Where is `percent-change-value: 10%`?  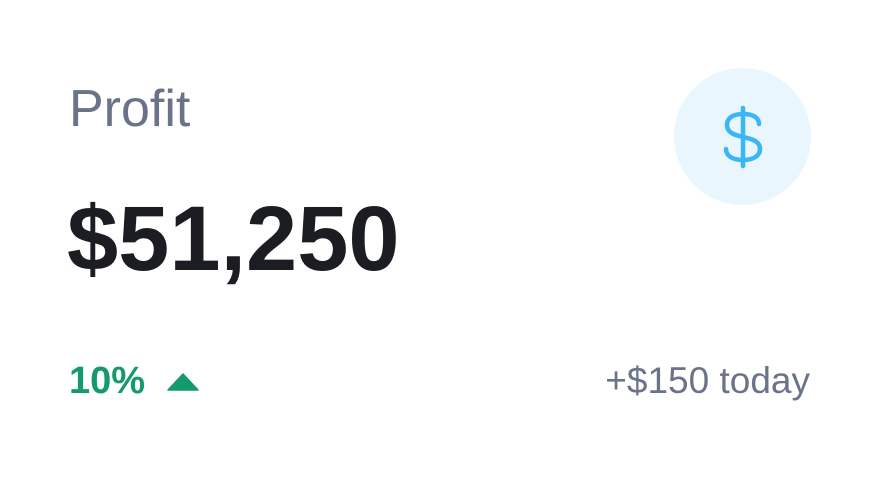 percent-change-value: 10% is located at coordinates (107, 381).